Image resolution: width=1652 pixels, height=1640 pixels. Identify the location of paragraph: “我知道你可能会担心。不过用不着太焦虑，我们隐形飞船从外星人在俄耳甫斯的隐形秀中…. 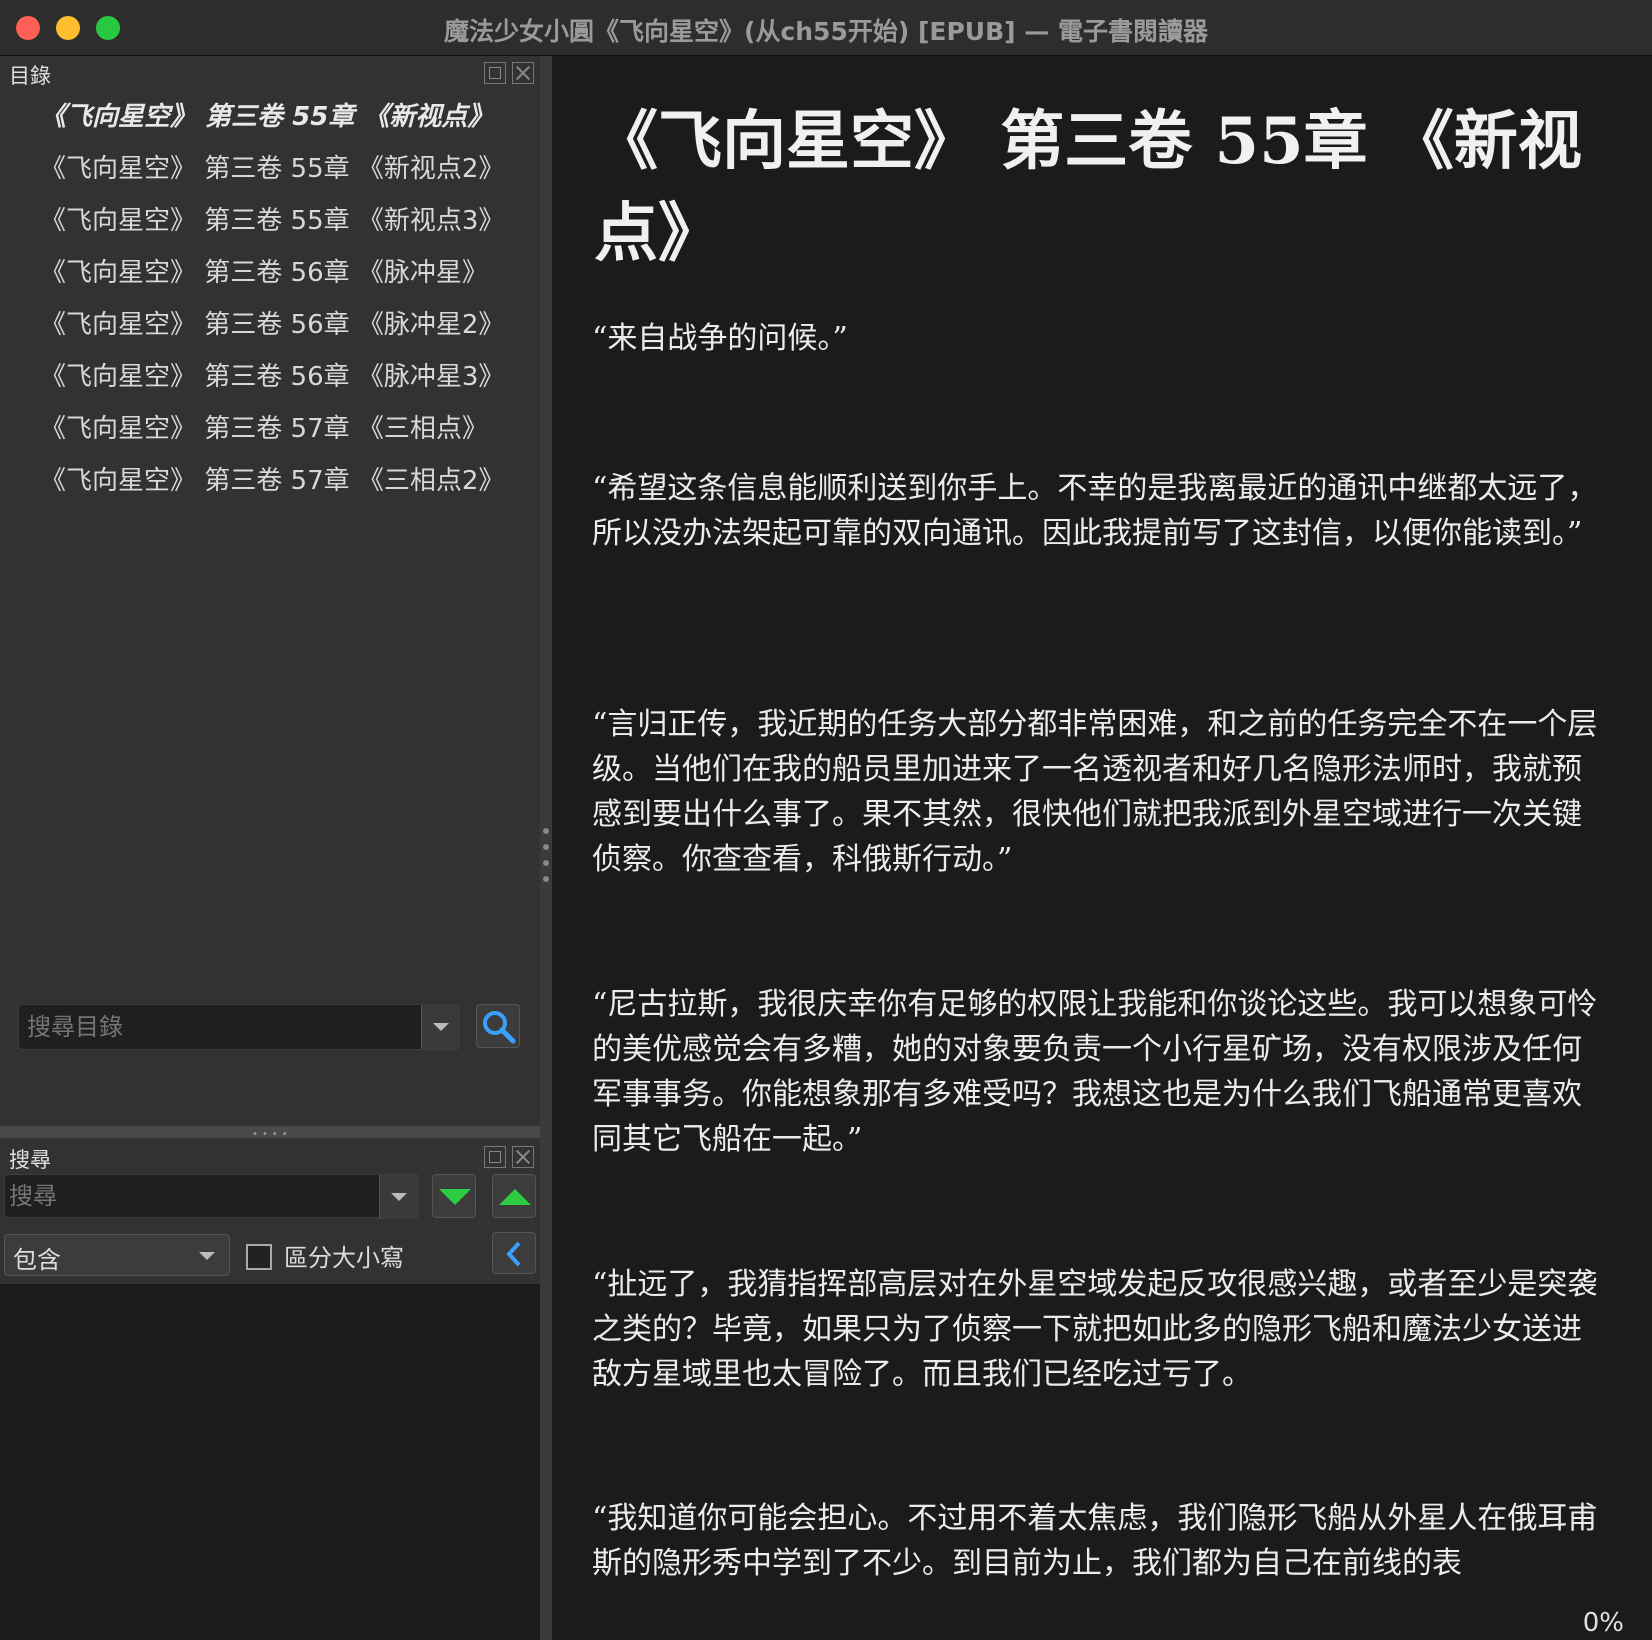
(1095, 1541).